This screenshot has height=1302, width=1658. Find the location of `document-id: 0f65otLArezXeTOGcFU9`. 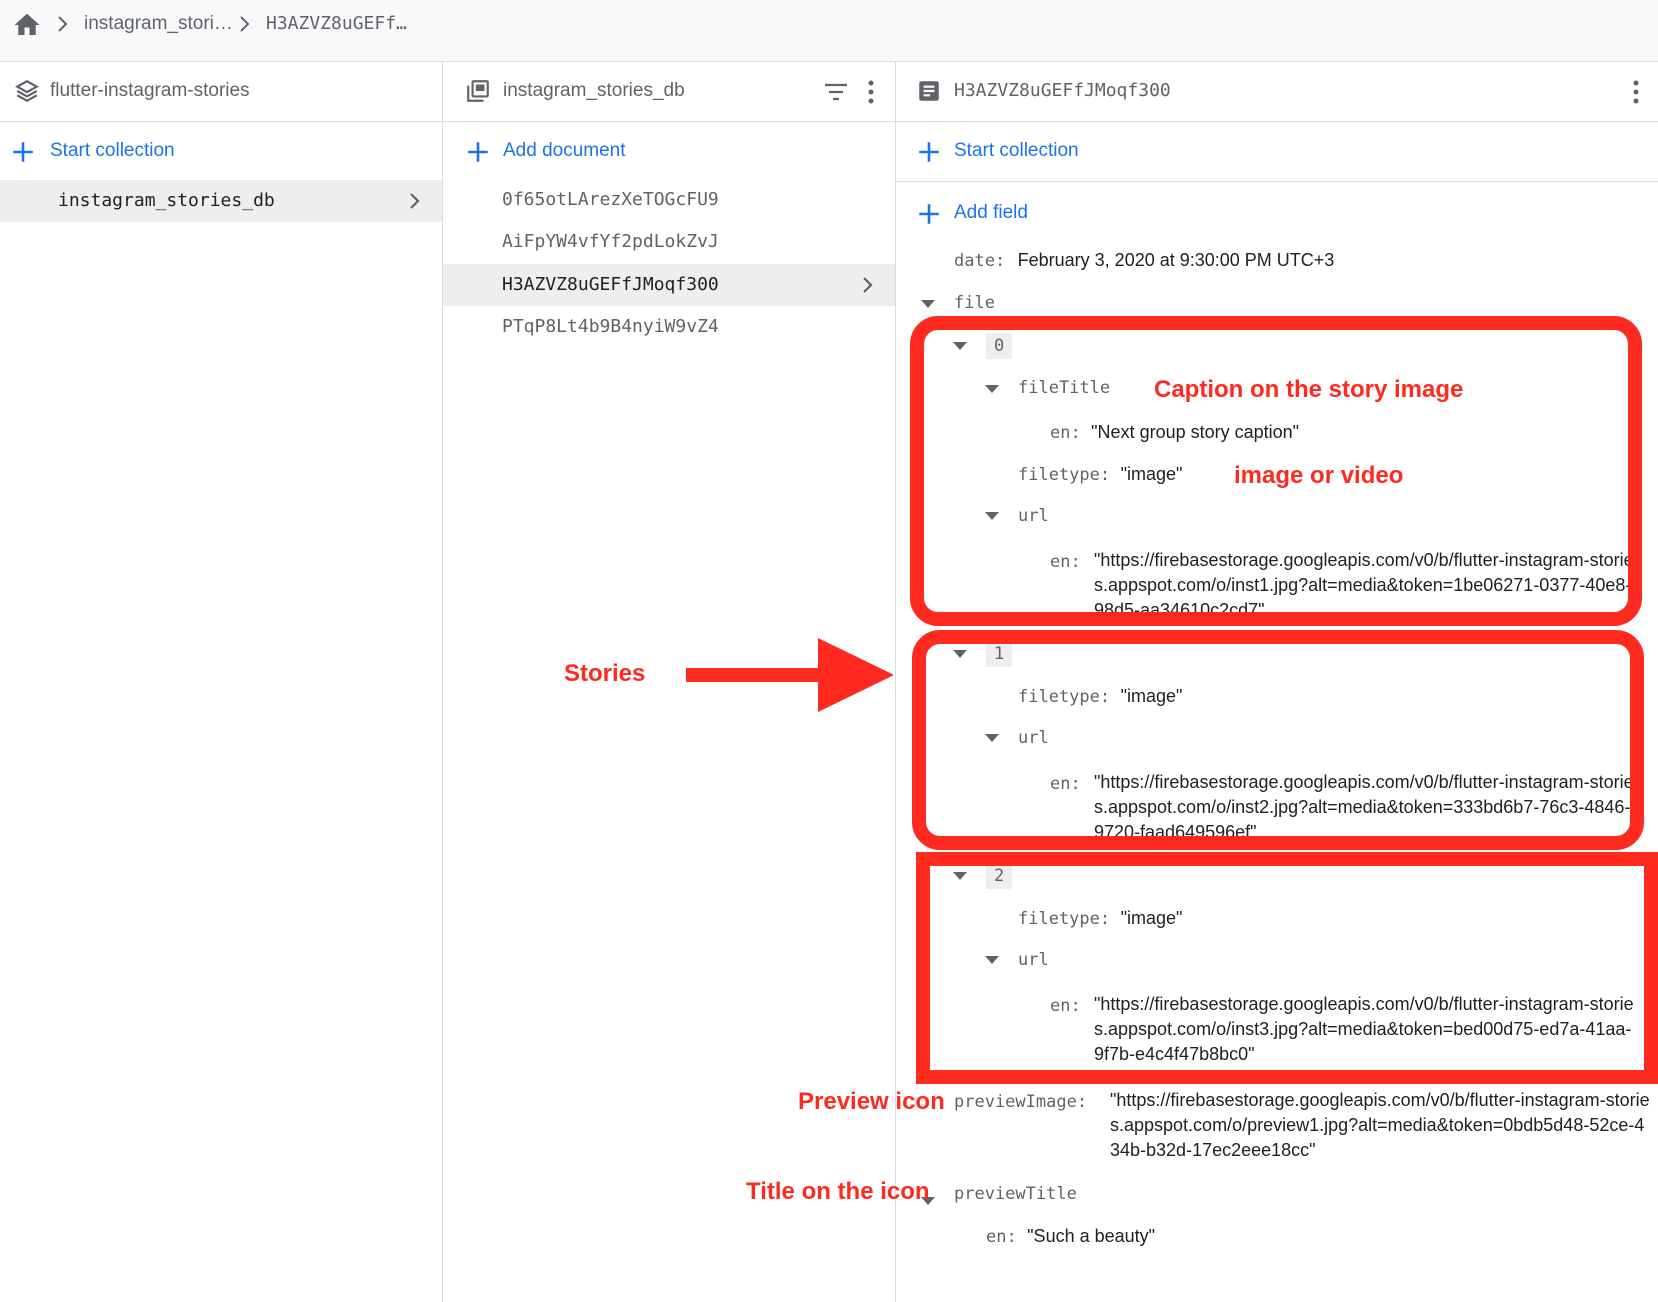

document-id: 0f65otLArezXeTOGcFU9 is located at coordinates (610, 199).